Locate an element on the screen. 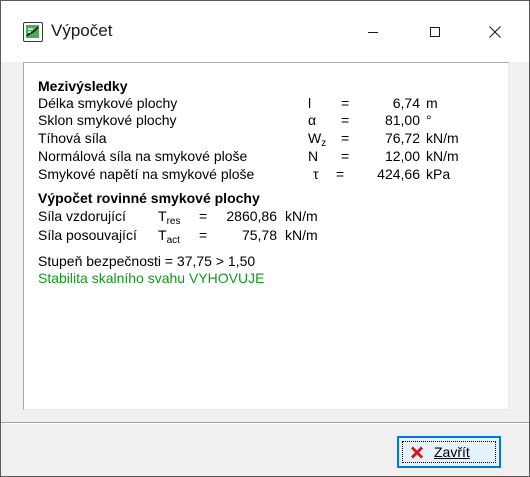 The width and height of the screenshot is (530, 477). row-symbol: Tres is located at coordinates (169, 217).